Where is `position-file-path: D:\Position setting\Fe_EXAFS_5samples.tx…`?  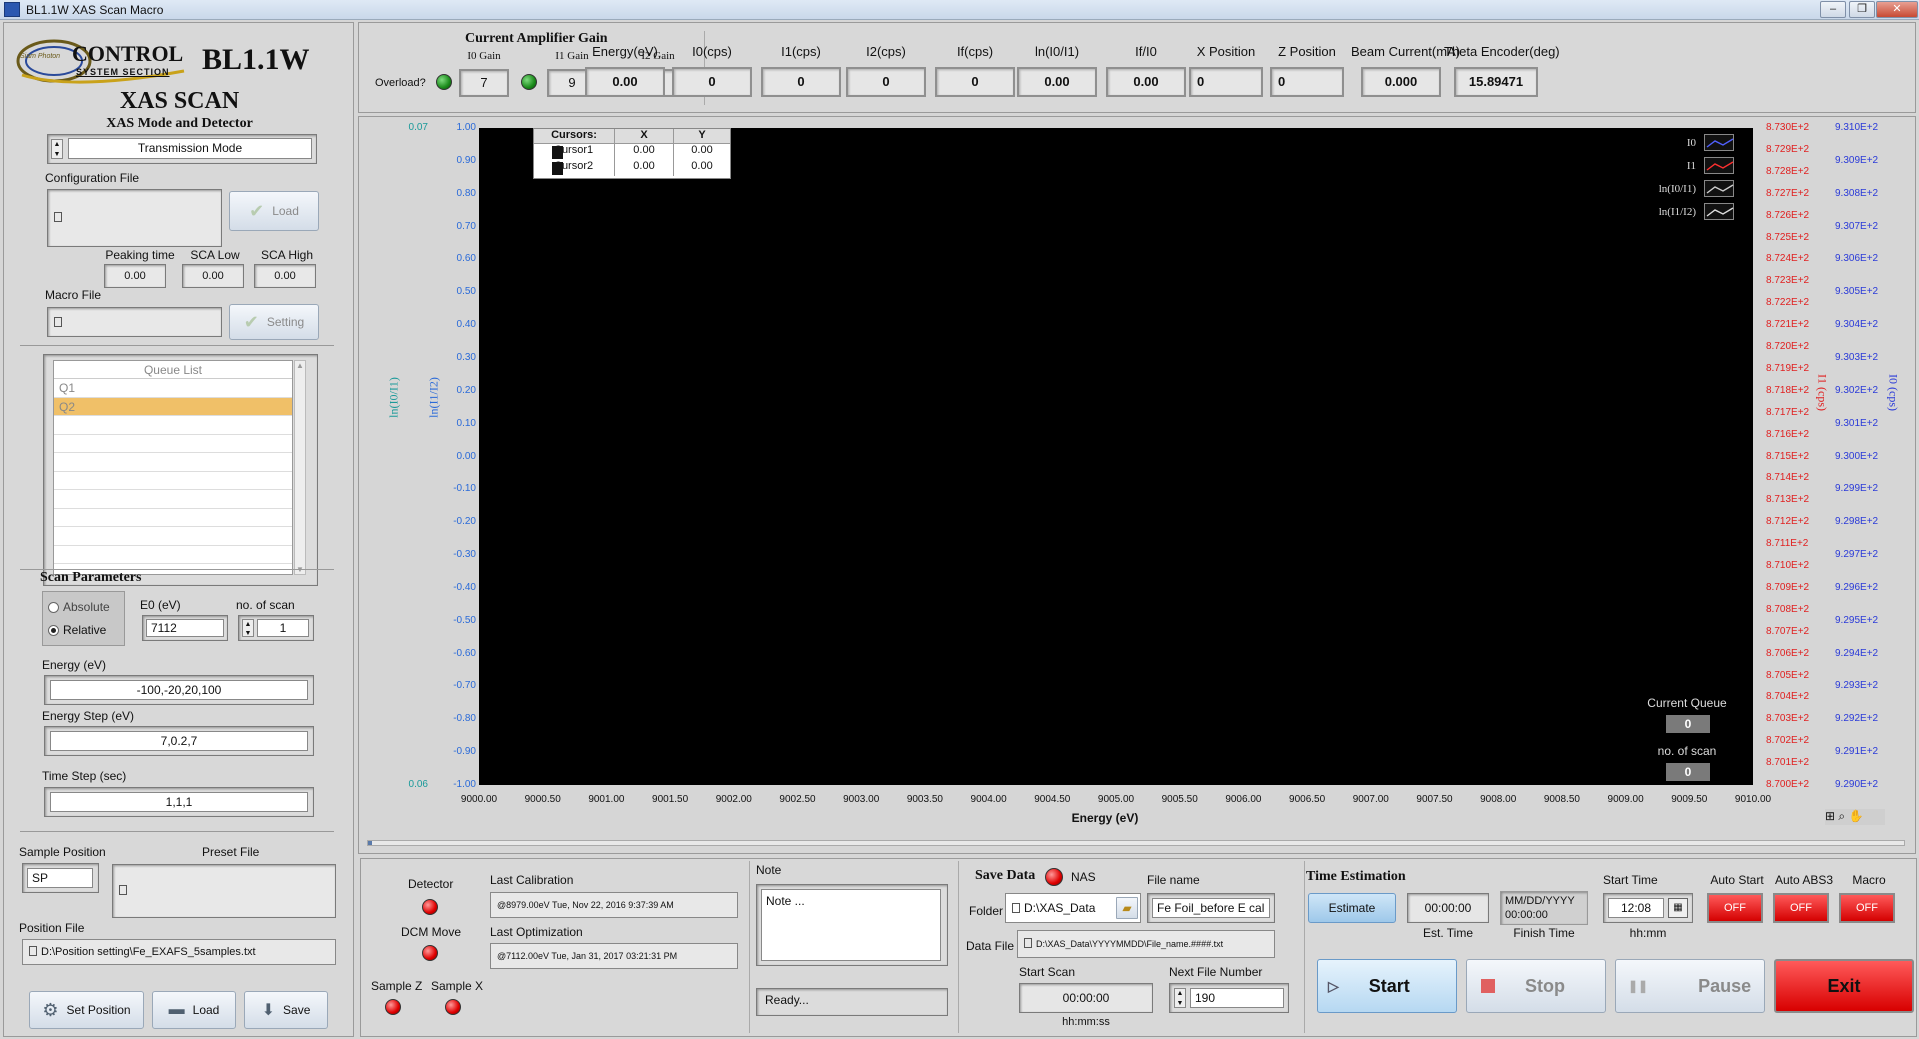 position-file-path: D:\Position setting\Fe_EXAFS_5samples.tx… is located at coordinates (179, 952).